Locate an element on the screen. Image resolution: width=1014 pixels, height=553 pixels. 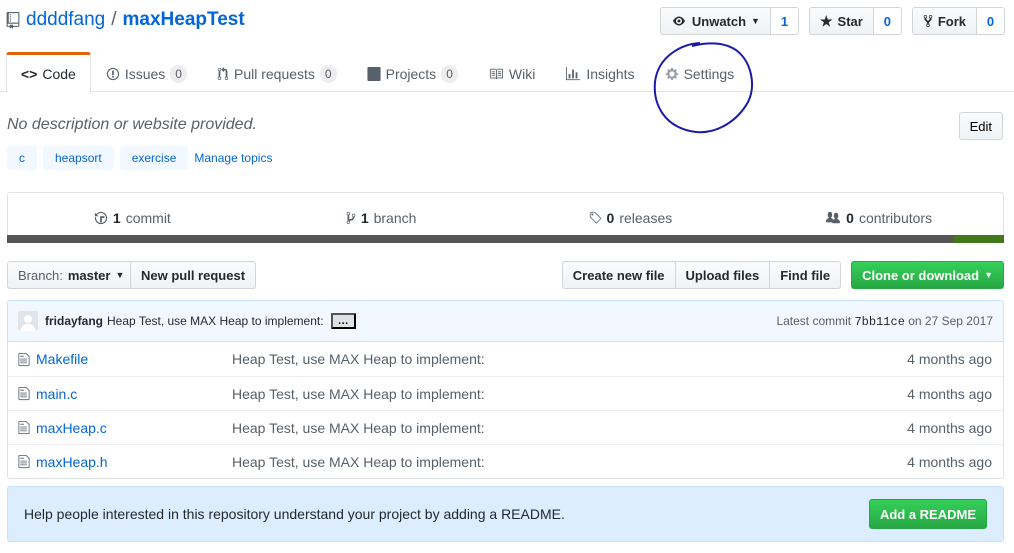
file-name-link: maxHeap.h is located at coordinates (134, 462).